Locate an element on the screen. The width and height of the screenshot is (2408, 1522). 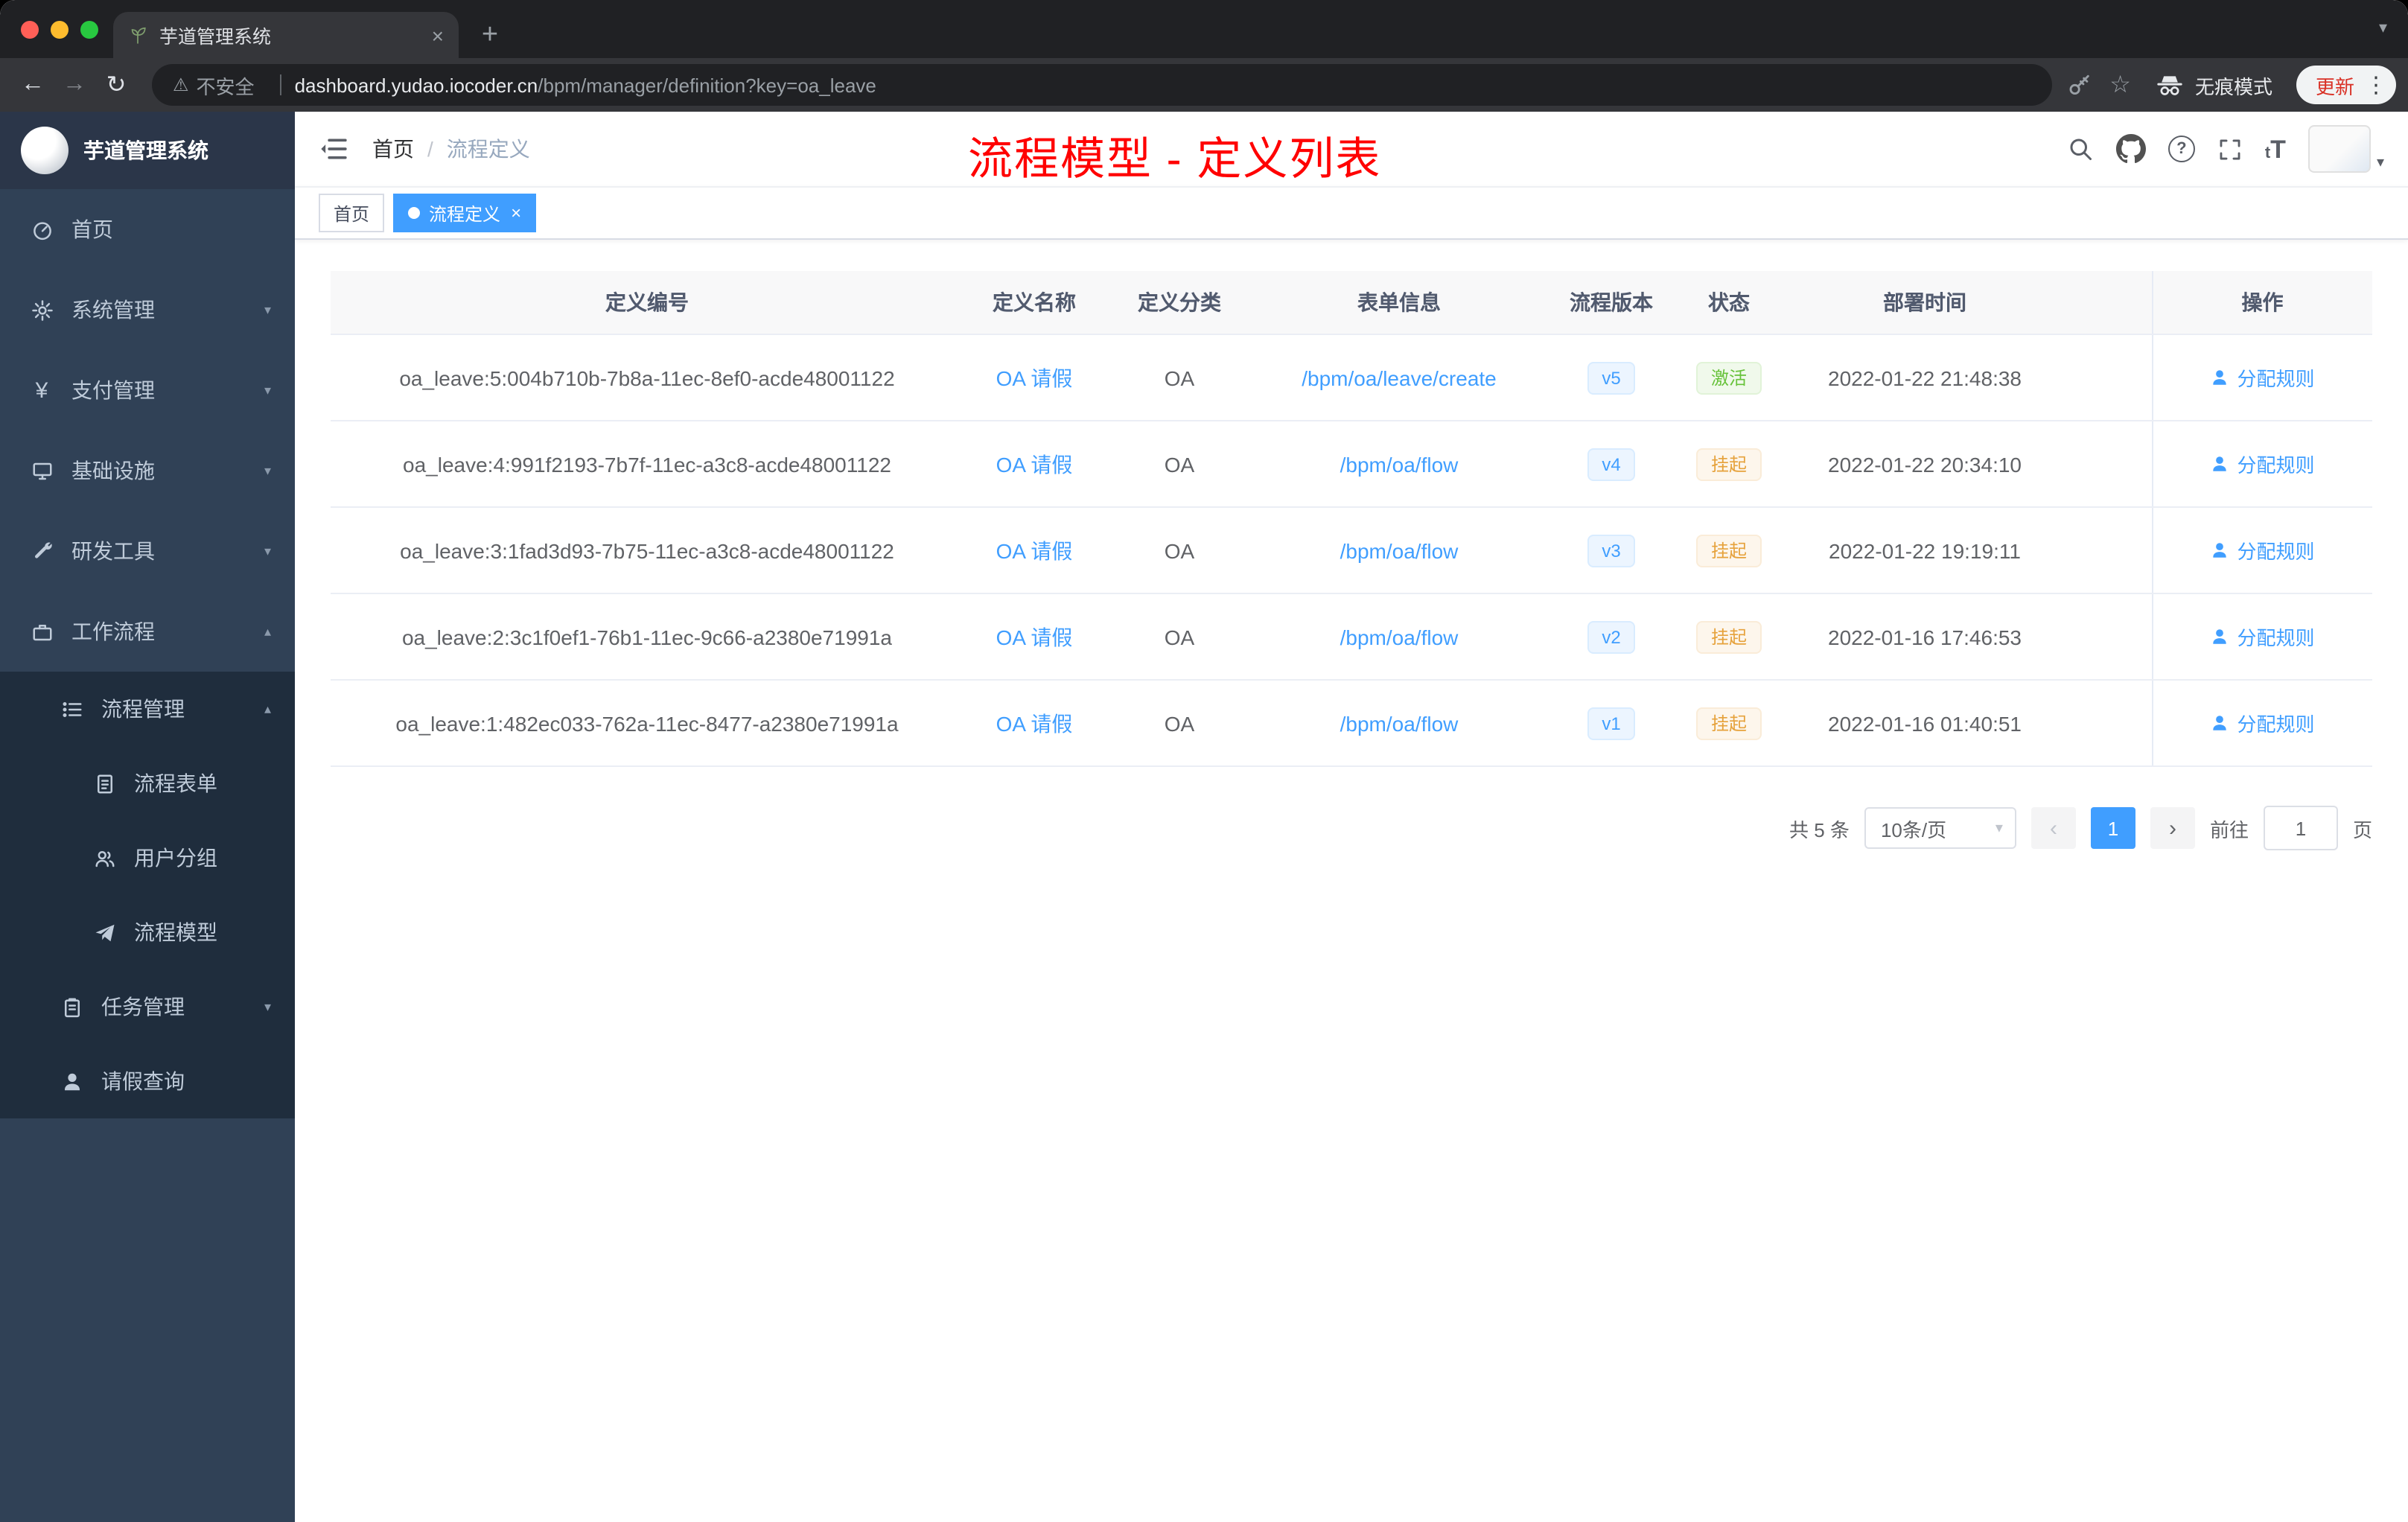
help-icon: ? is located at coordinates (2181, 149).